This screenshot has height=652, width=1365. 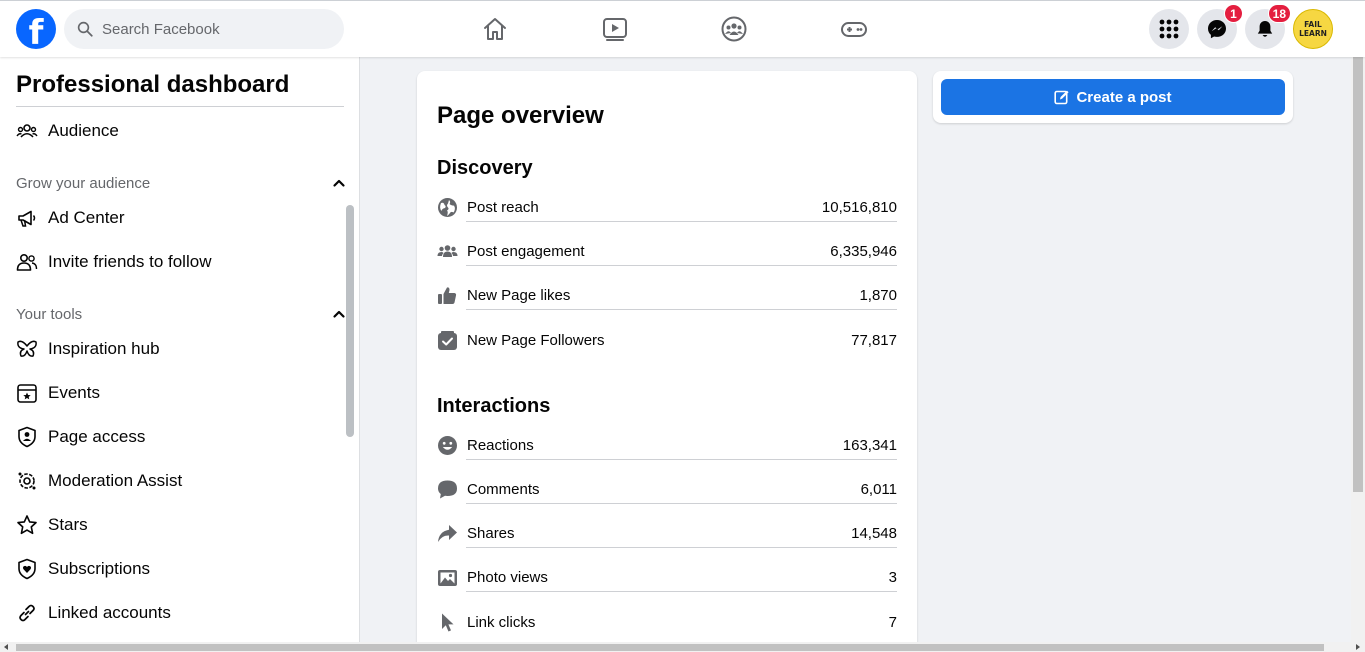 I want to click on discovery-title: Discovery, so click(x=485, y=168).